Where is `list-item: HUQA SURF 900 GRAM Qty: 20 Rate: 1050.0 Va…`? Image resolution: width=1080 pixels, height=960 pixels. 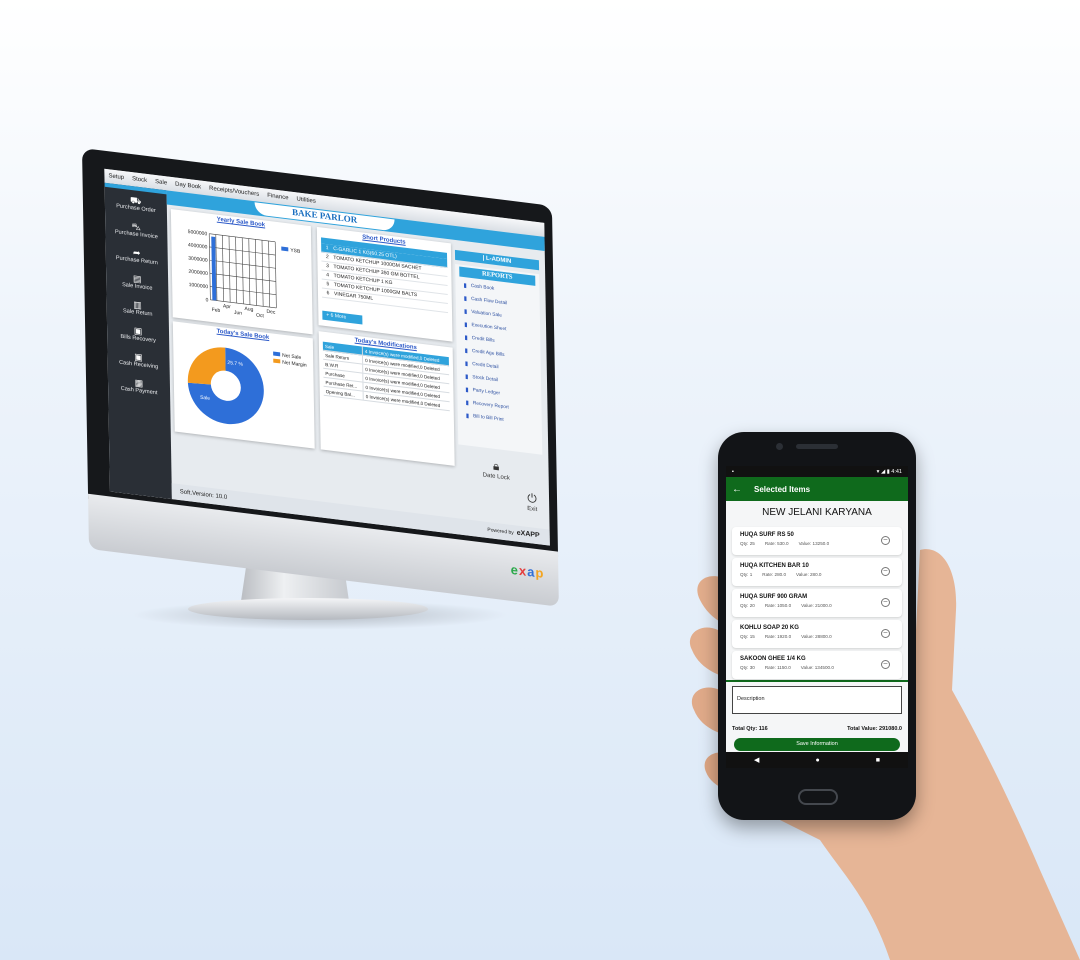 list-item: HUQA SURF 900 GRAM Qty: 20 Rate: 1050.0 Va… is located at coordinates (817, 603).